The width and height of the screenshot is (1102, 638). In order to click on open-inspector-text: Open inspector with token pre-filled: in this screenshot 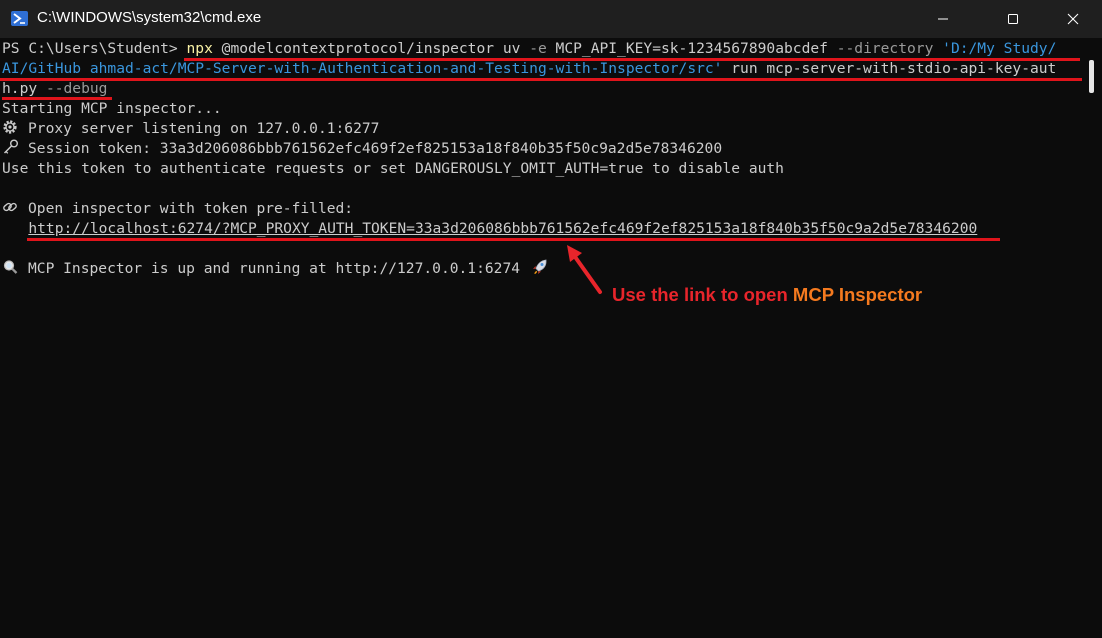, I will do `click(191, 208)`.